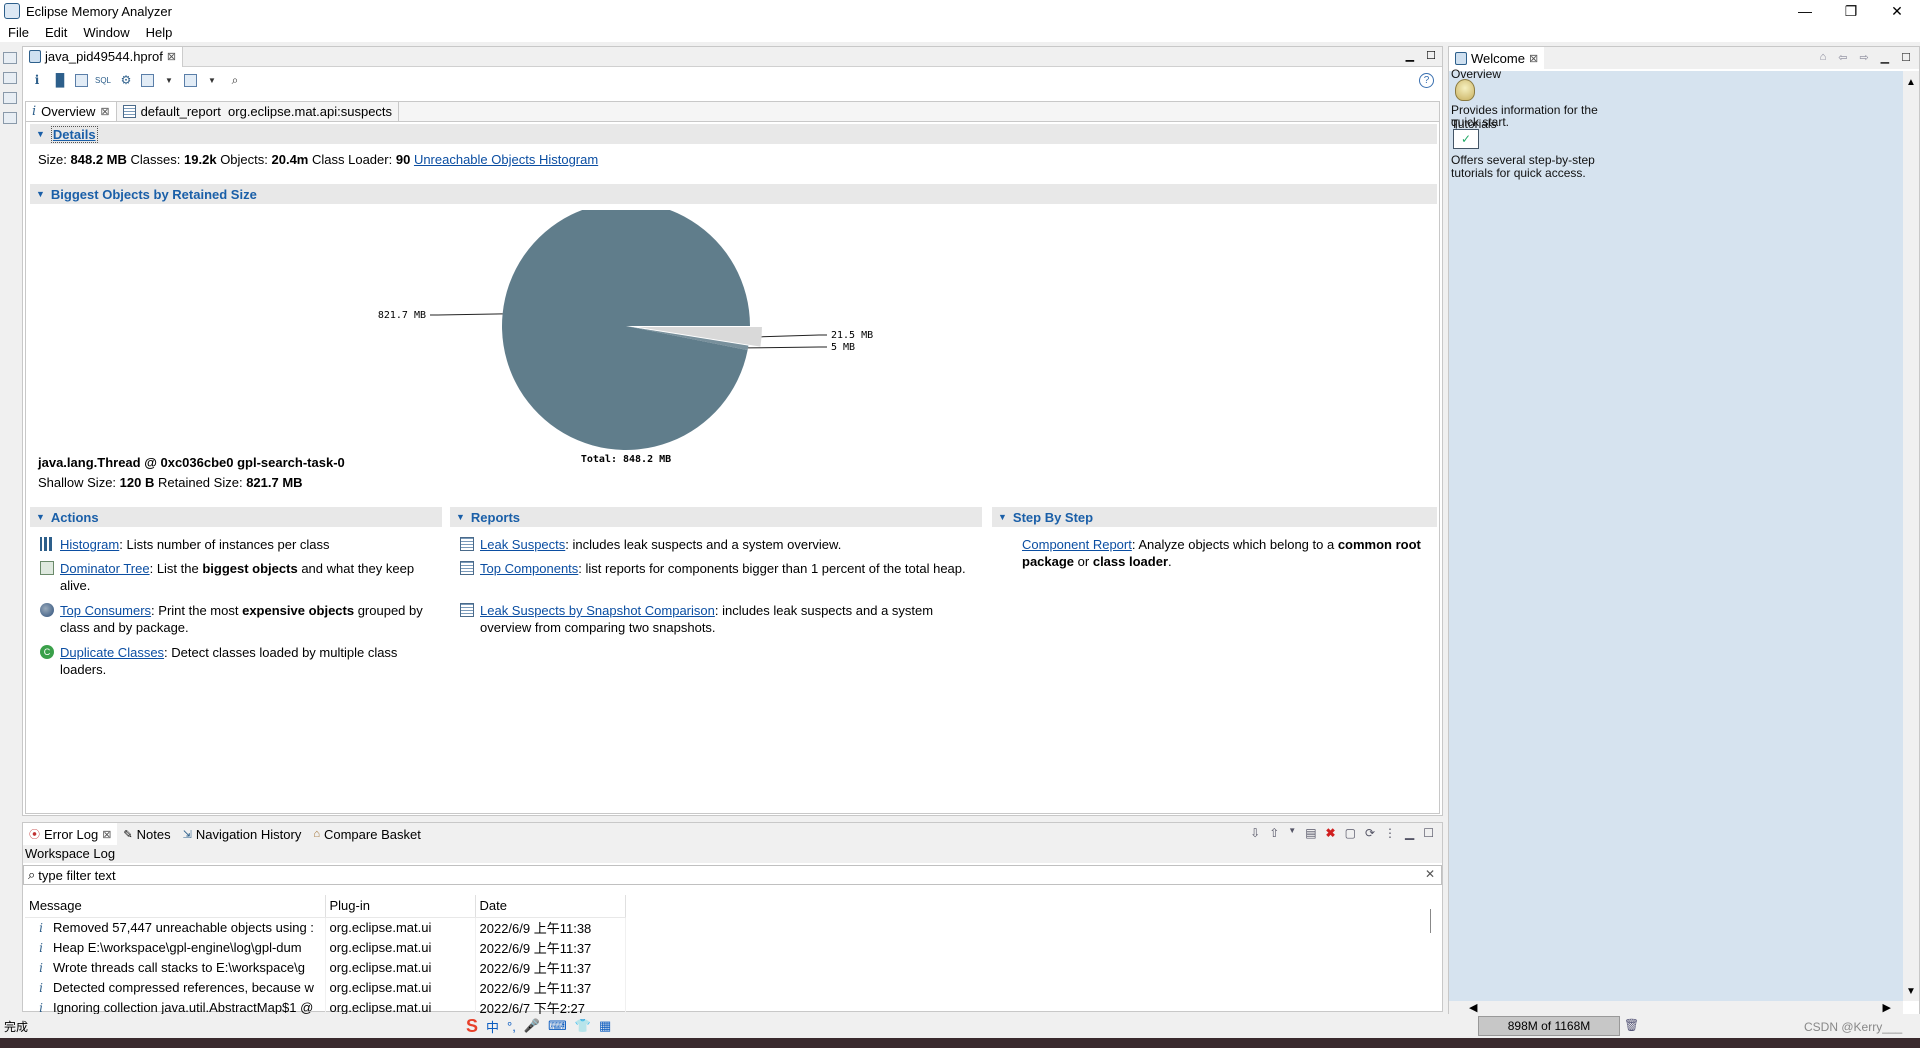 The height and width of the screenshot is (1048, 1920). I want to click on inspector-icon, so click(10, 78).